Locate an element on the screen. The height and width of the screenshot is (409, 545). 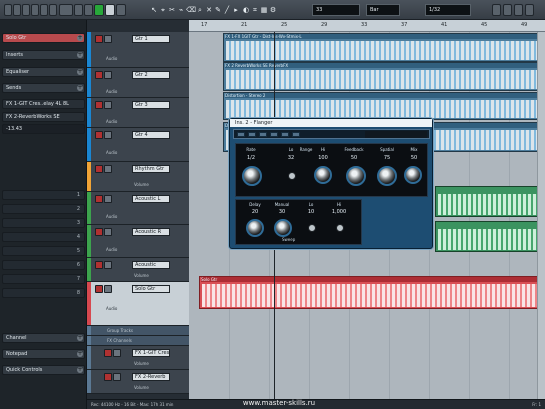
manual-knob is located at coordinates (283, 228).